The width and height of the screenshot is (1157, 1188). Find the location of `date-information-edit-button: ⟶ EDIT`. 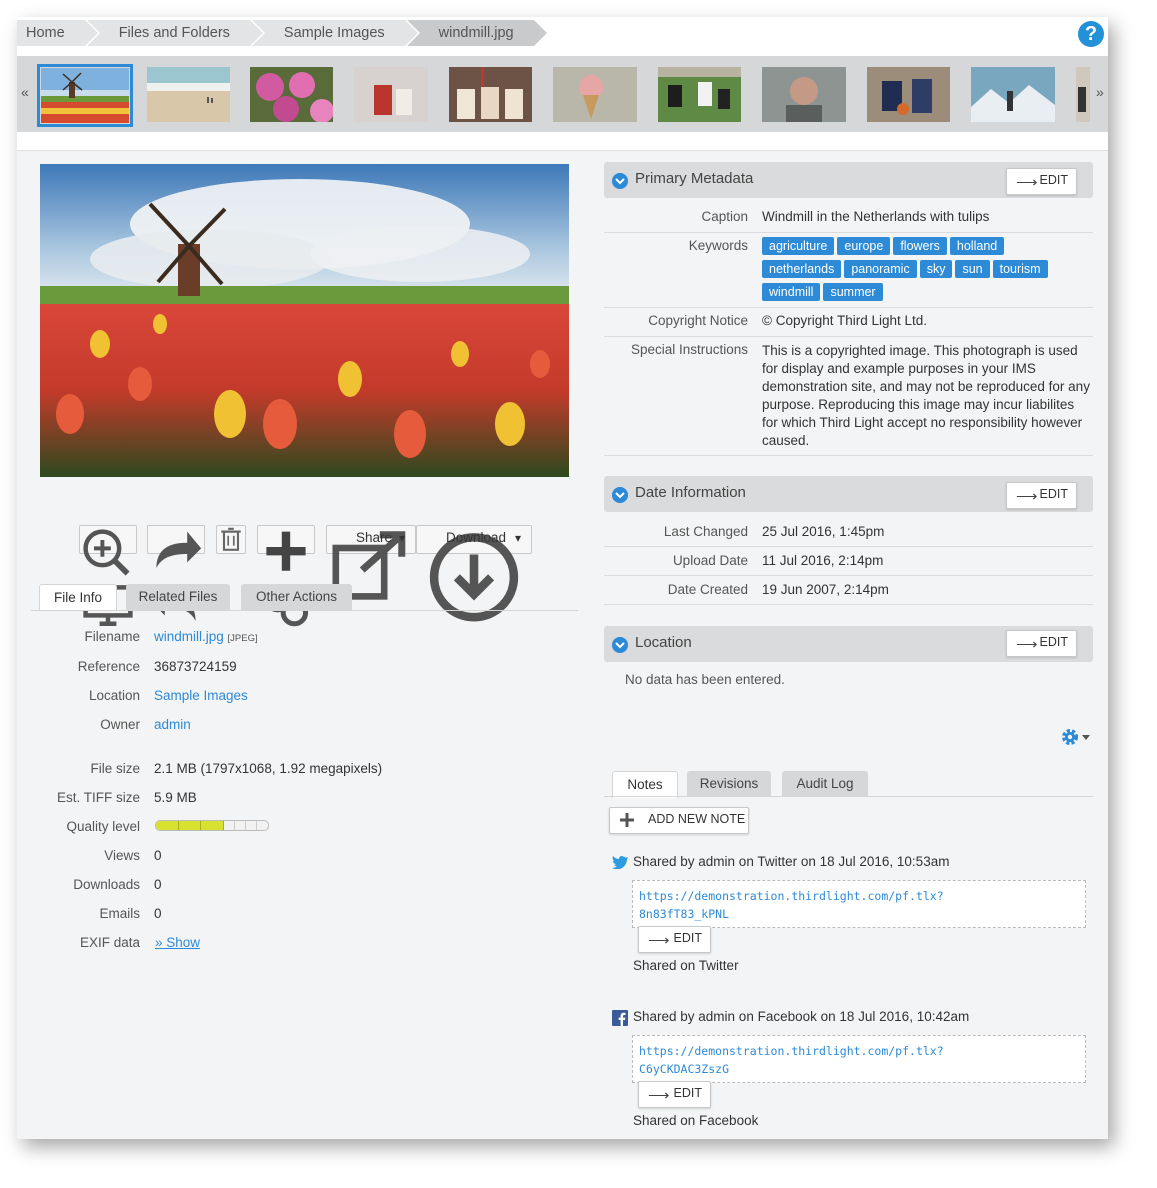

date-information-edit-button: ⟶ EDIT is located at coordinates (1041, 495).